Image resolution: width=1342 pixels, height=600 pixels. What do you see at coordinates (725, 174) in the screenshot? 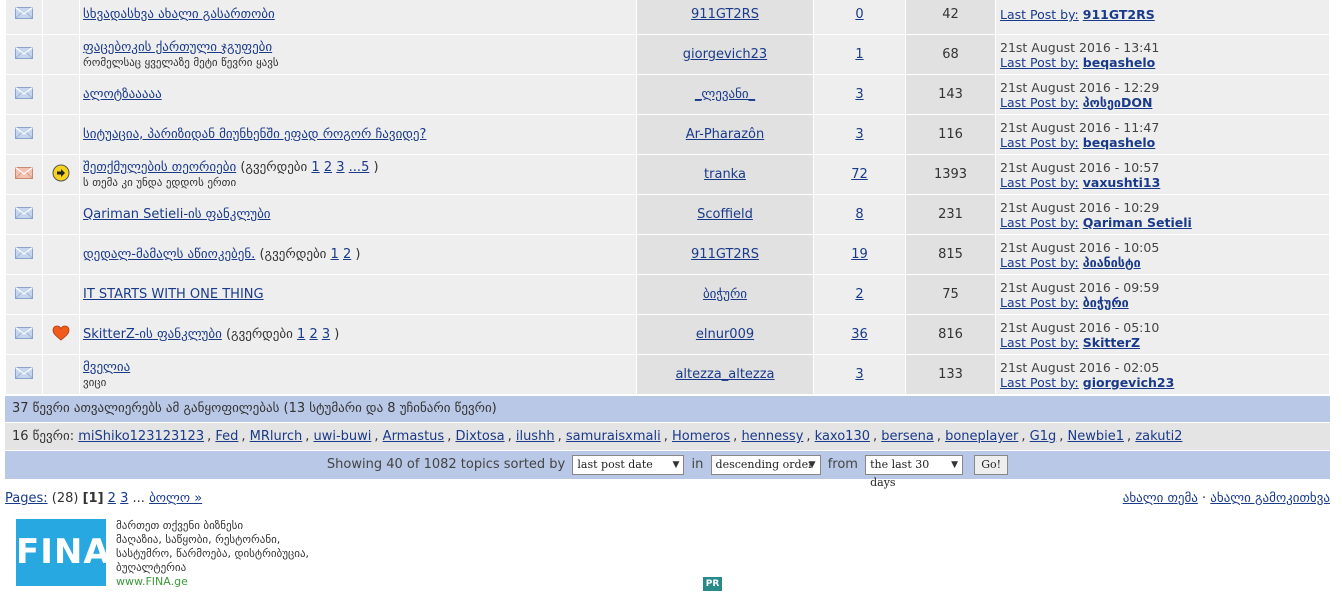
I see `topic-author-link: tranka` at bounding box center [725, 174].